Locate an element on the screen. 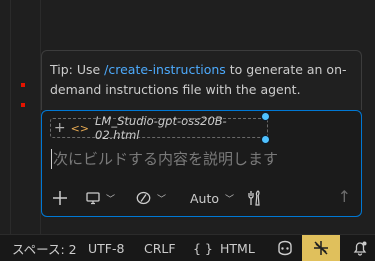 The width and height of the screenshot is (375, 261). tip-prefix: Tip: Use is located at coordinates (77, 69).